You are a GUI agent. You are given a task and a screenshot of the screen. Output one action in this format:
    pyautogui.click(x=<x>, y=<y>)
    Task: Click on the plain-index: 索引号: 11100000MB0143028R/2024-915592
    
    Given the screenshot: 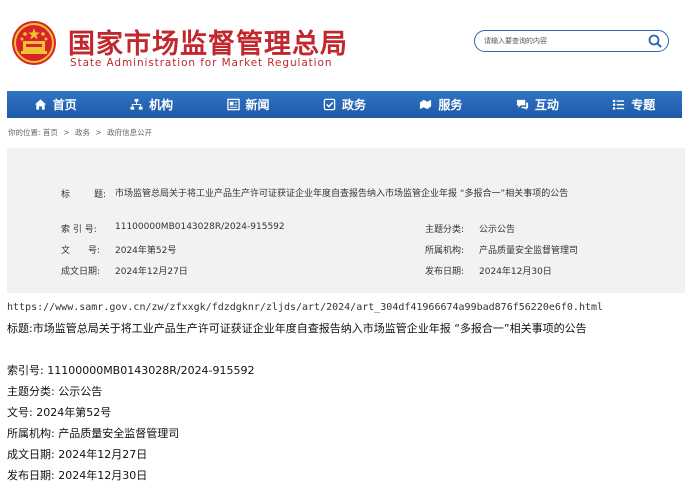 What is the action you would take?
    pyautogui.click(x=131, y=370)
    